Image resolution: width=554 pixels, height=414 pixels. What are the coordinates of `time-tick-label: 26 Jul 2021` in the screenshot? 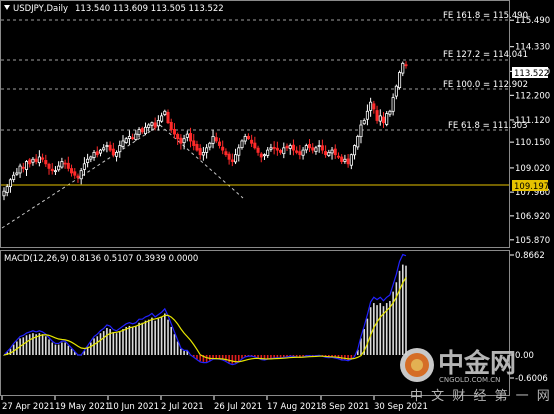 It's located at (238, 407).